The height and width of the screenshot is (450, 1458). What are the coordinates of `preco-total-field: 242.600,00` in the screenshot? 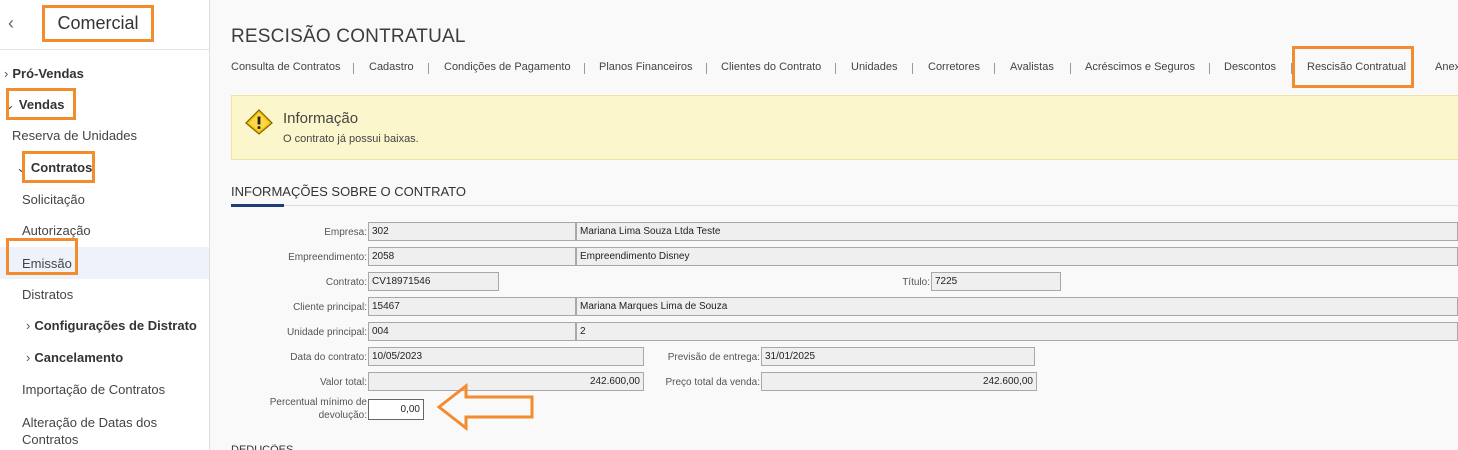 It's located at (899, 381).